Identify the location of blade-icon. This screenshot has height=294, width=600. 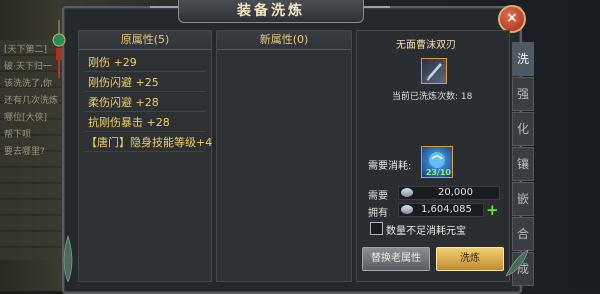
(434, 72).